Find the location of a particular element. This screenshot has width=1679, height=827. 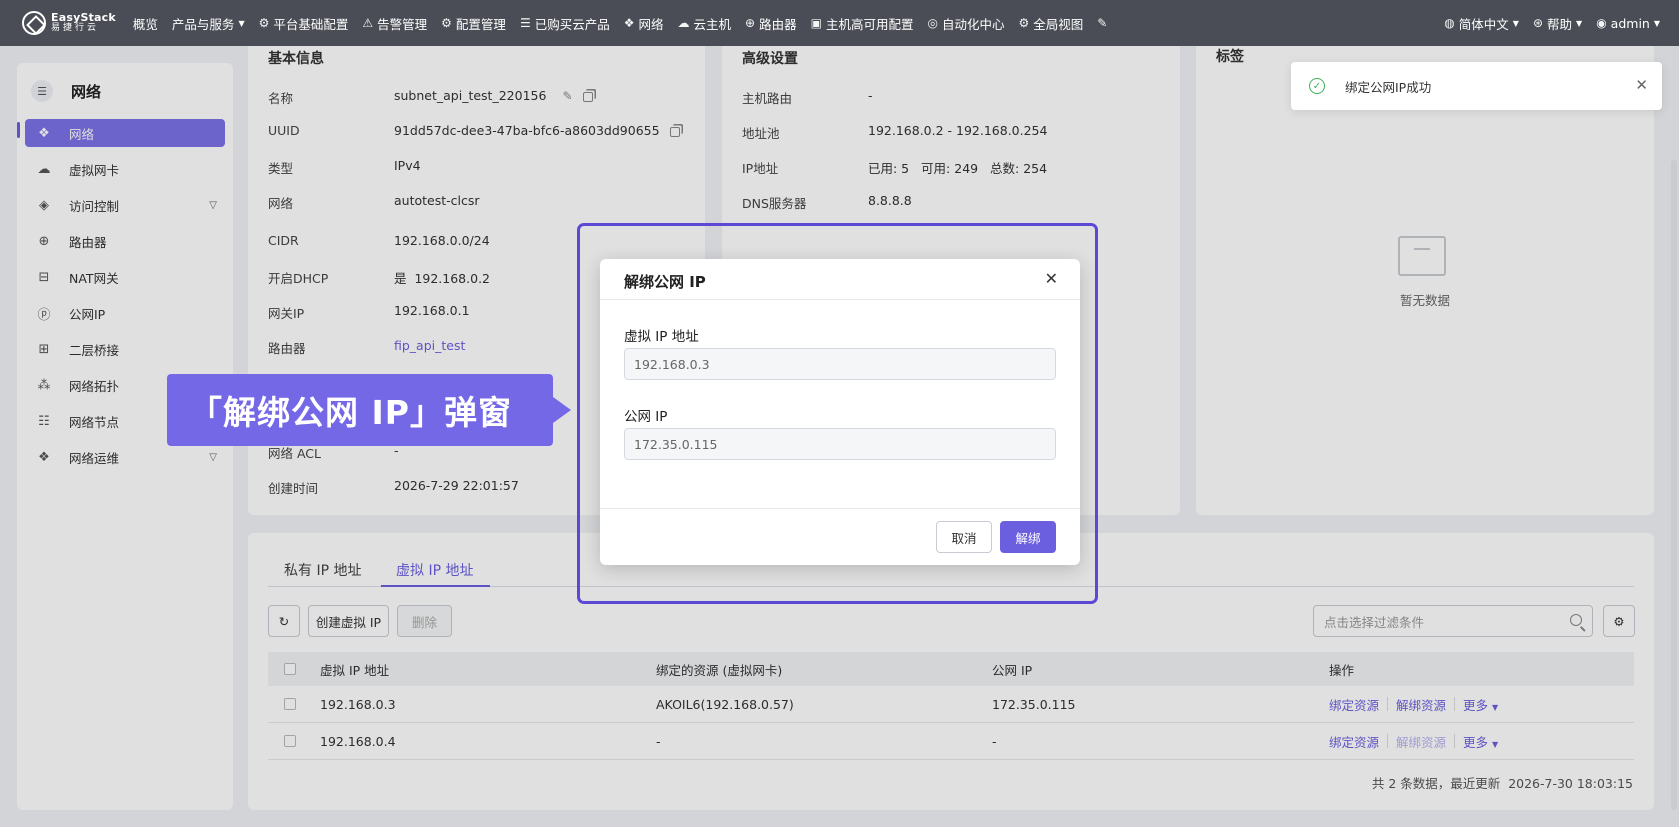

language-select: ◍ 简体中文 ▼ is located at coordinates (1481, 23).